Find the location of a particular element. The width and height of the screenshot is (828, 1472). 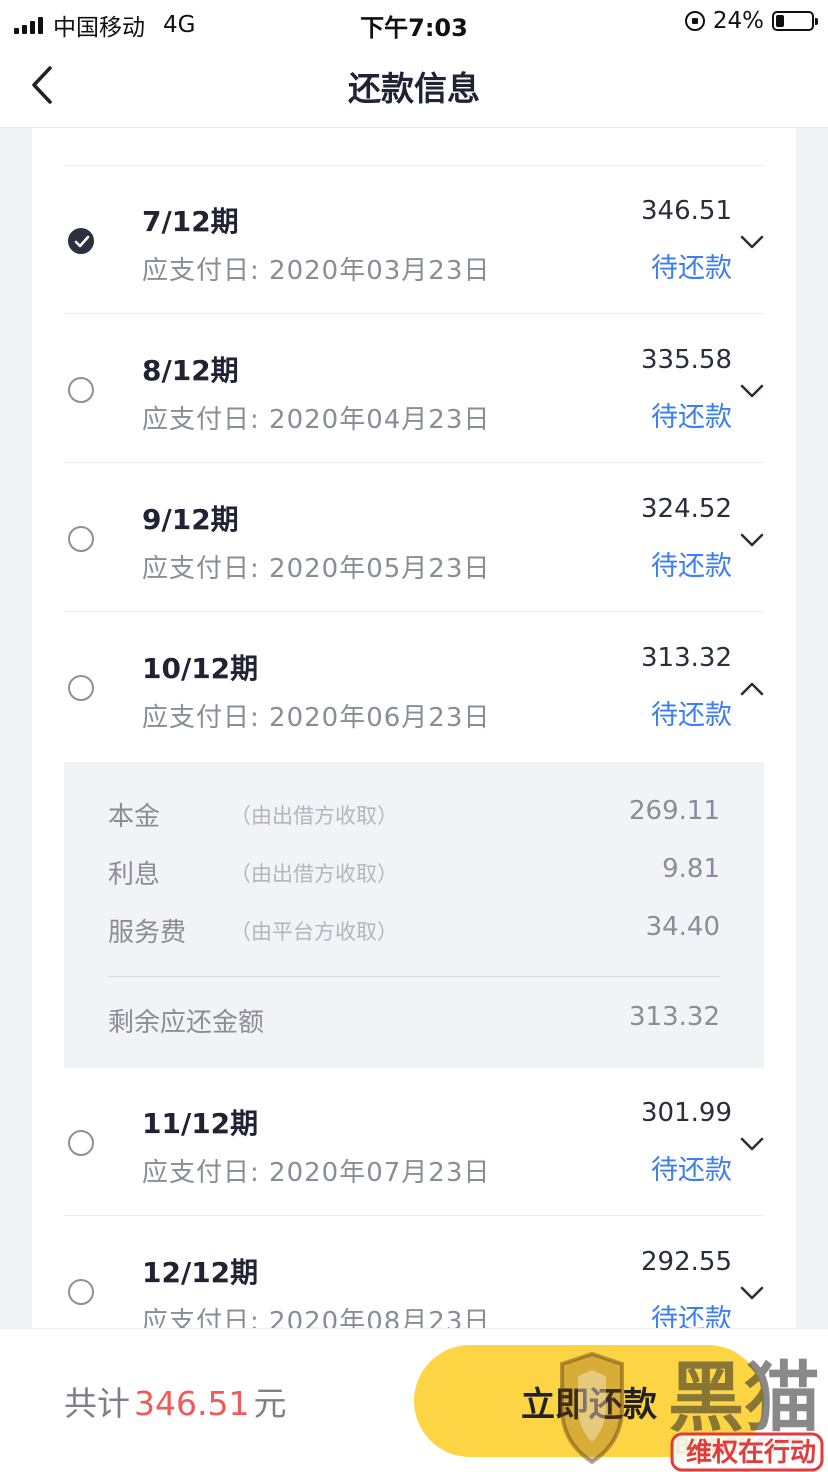

rotation-lock-icon is located at coordinates (694, 21).